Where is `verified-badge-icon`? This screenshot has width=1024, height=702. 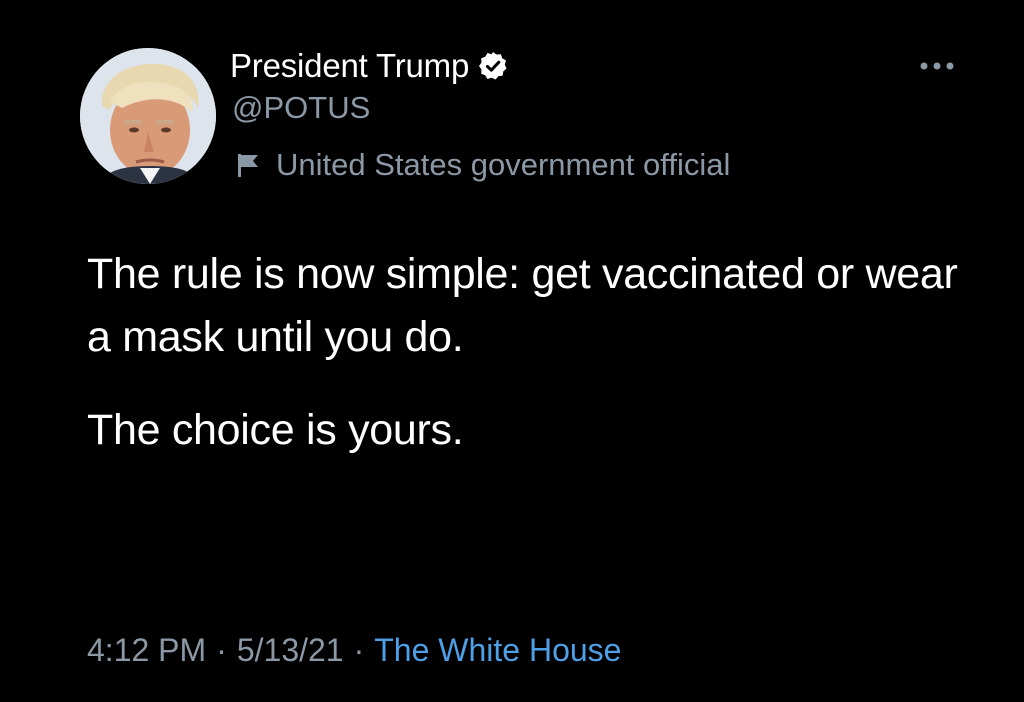
verified-badge-icon is located at coordinates (493, 66).